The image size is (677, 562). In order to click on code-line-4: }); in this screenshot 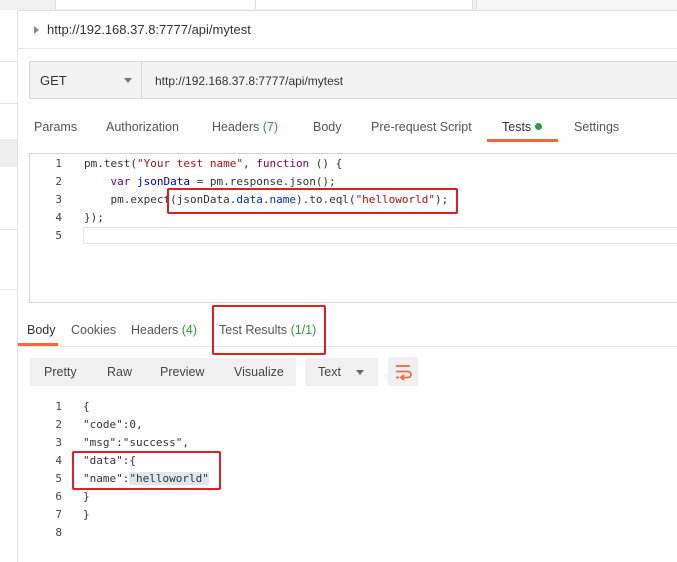, I will do `click(94, 217)`.